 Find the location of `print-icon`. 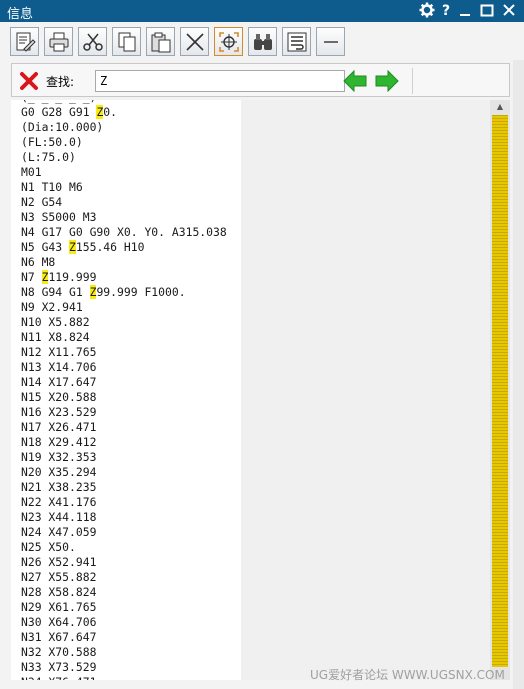

print-icon is located at coordinates (59, 42).